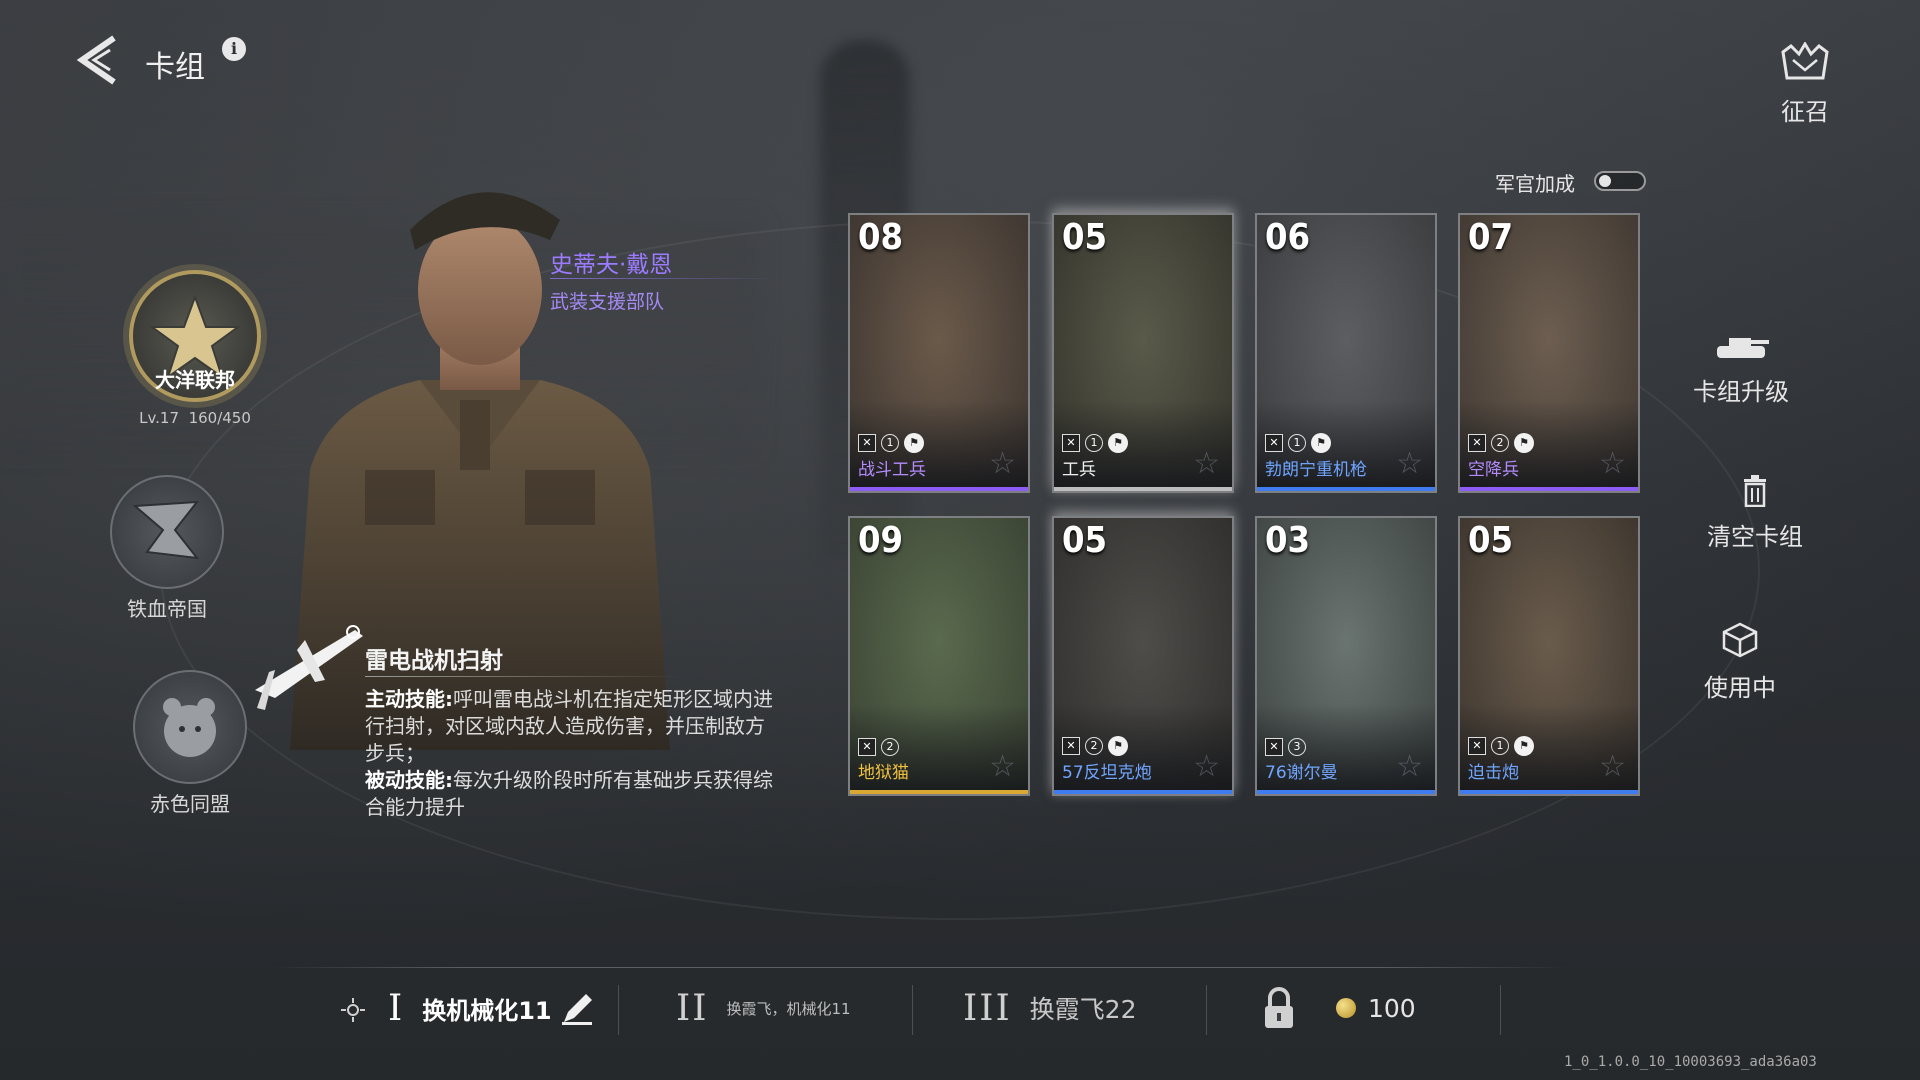  What do you see at coordinates (167, 609) in the screenshot?
I see `faction-name: 铁血帝国` at bounding box center [167, 609].